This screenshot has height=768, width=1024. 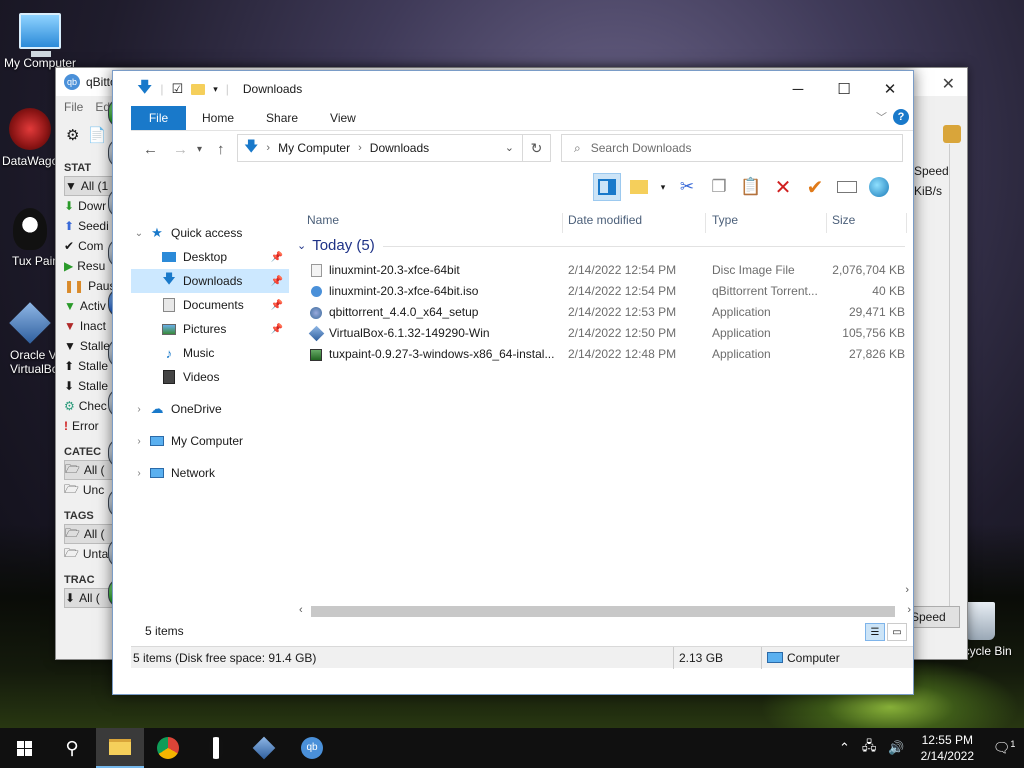 I want to click on scrollbar-thumb, so click(x=603, y=611).